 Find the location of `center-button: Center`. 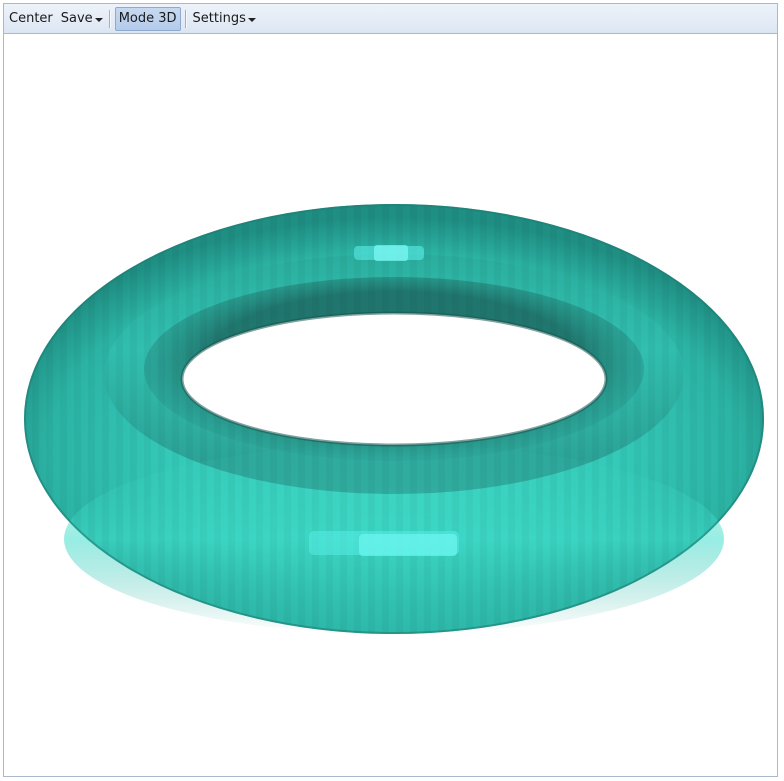

center-button: Center is located at coordinates (30, 19).